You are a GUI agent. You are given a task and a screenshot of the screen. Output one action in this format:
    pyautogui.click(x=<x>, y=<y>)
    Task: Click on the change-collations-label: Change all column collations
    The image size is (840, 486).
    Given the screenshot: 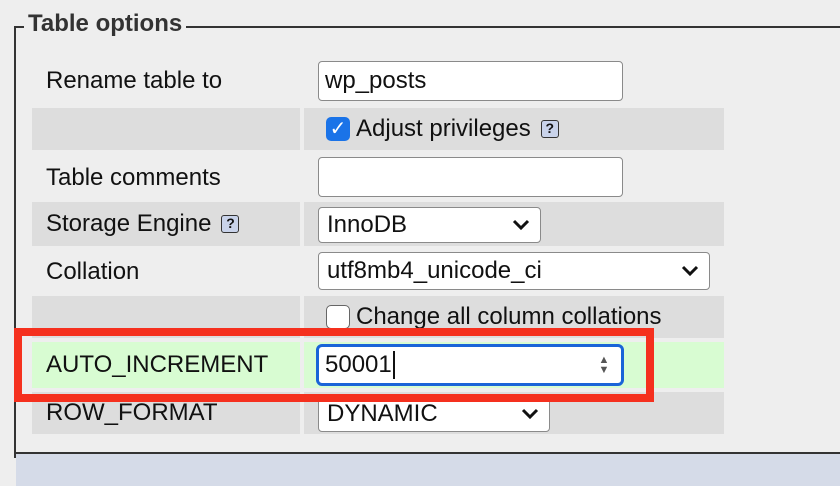 What is the action you would take?
    pyautogui.click(x=509, y=317)
    